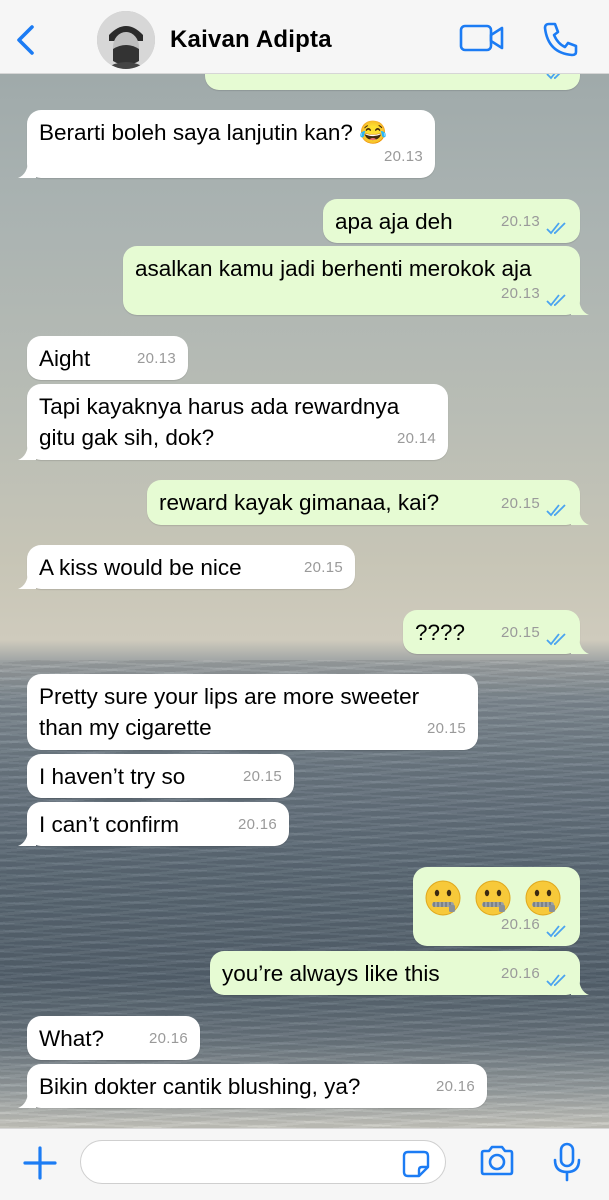 The height and width of the screenshot is (1200, 609). Describe the element at coordinates (213, 132) in the screenshot. I see `message-text: Berarti boleh saya lanjutin kan? 😂` at that location.